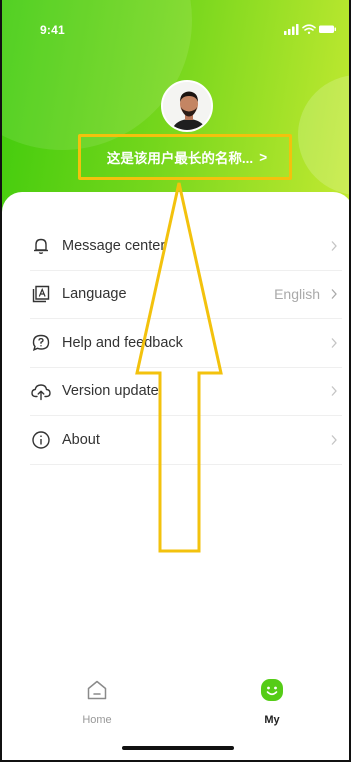 The width and height of the screenshot is (351, 762). I want to click on home-icon, so click(97, 690).